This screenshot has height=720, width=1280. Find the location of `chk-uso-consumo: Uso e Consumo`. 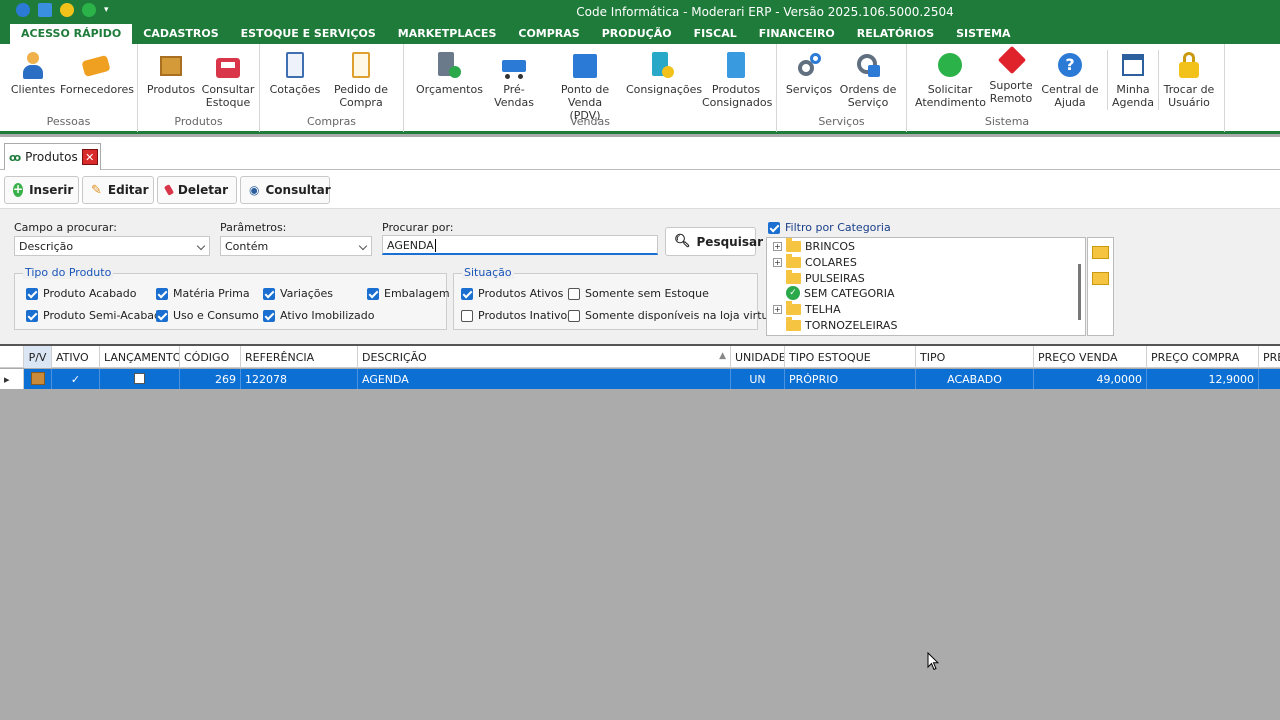

chk-uso-consumo: Uso e Consumo is located at coordinates (207, 315).